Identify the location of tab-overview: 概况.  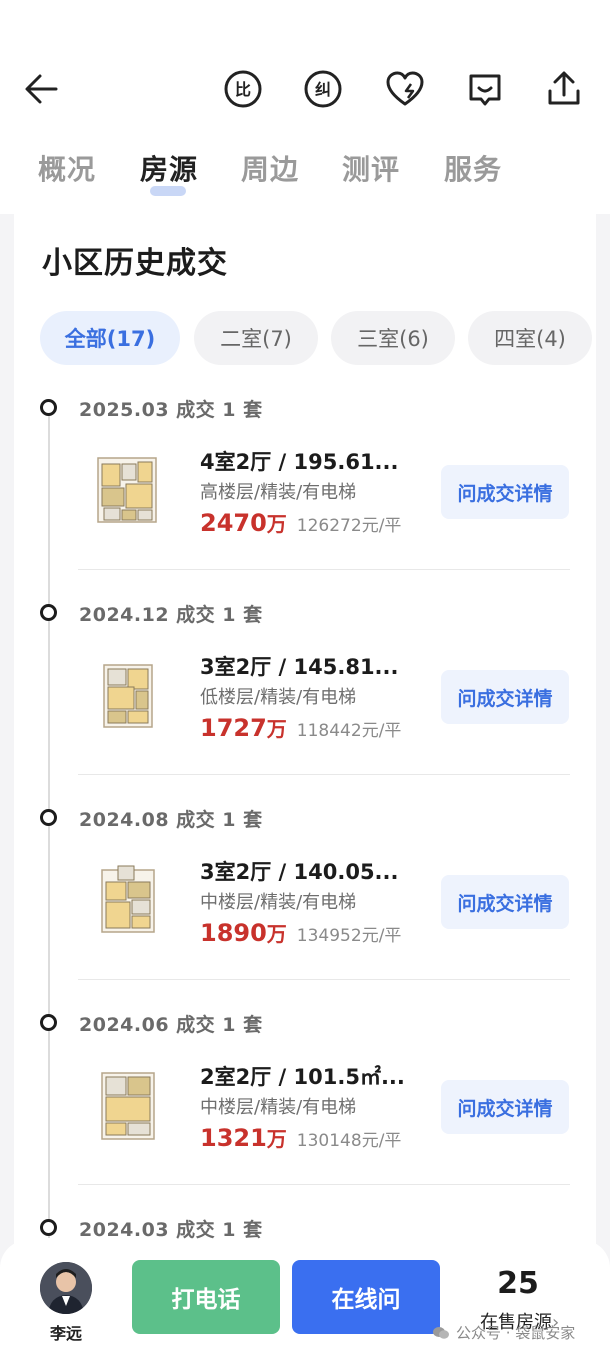
(67, 168).